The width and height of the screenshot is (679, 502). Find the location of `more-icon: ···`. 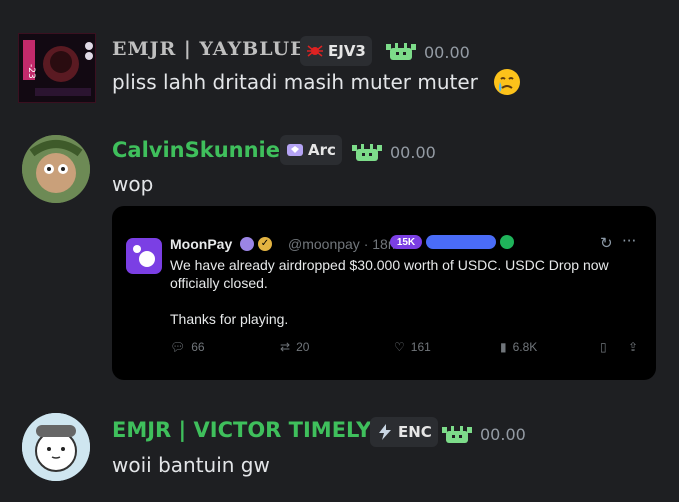

more-icon: ··· is located at coordinates (629, 241).